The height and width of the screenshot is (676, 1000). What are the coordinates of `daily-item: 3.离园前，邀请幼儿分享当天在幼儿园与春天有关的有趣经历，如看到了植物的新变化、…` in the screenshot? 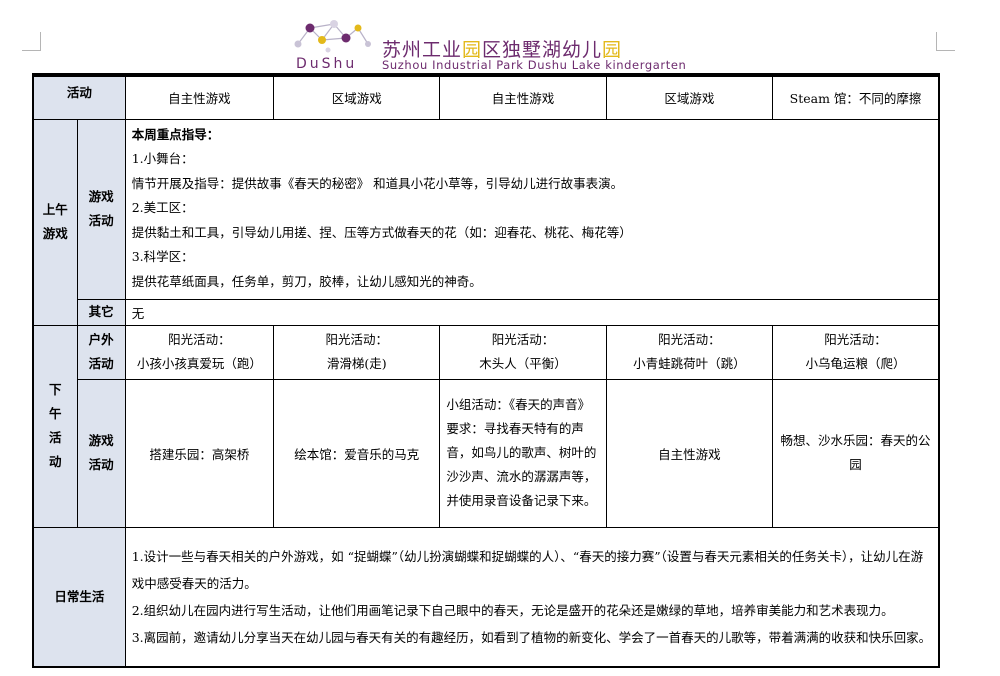 It's located at (531, 637).